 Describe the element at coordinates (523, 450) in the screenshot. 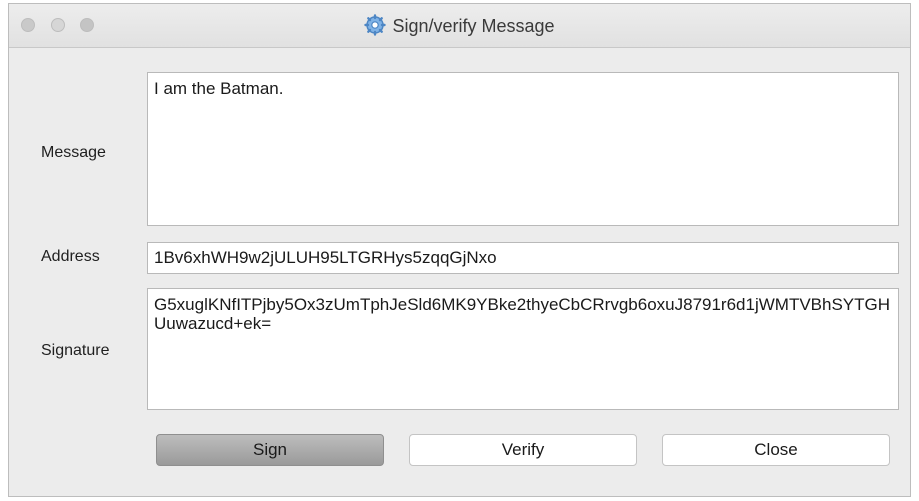

I see `verify-button: Verify` at that location.